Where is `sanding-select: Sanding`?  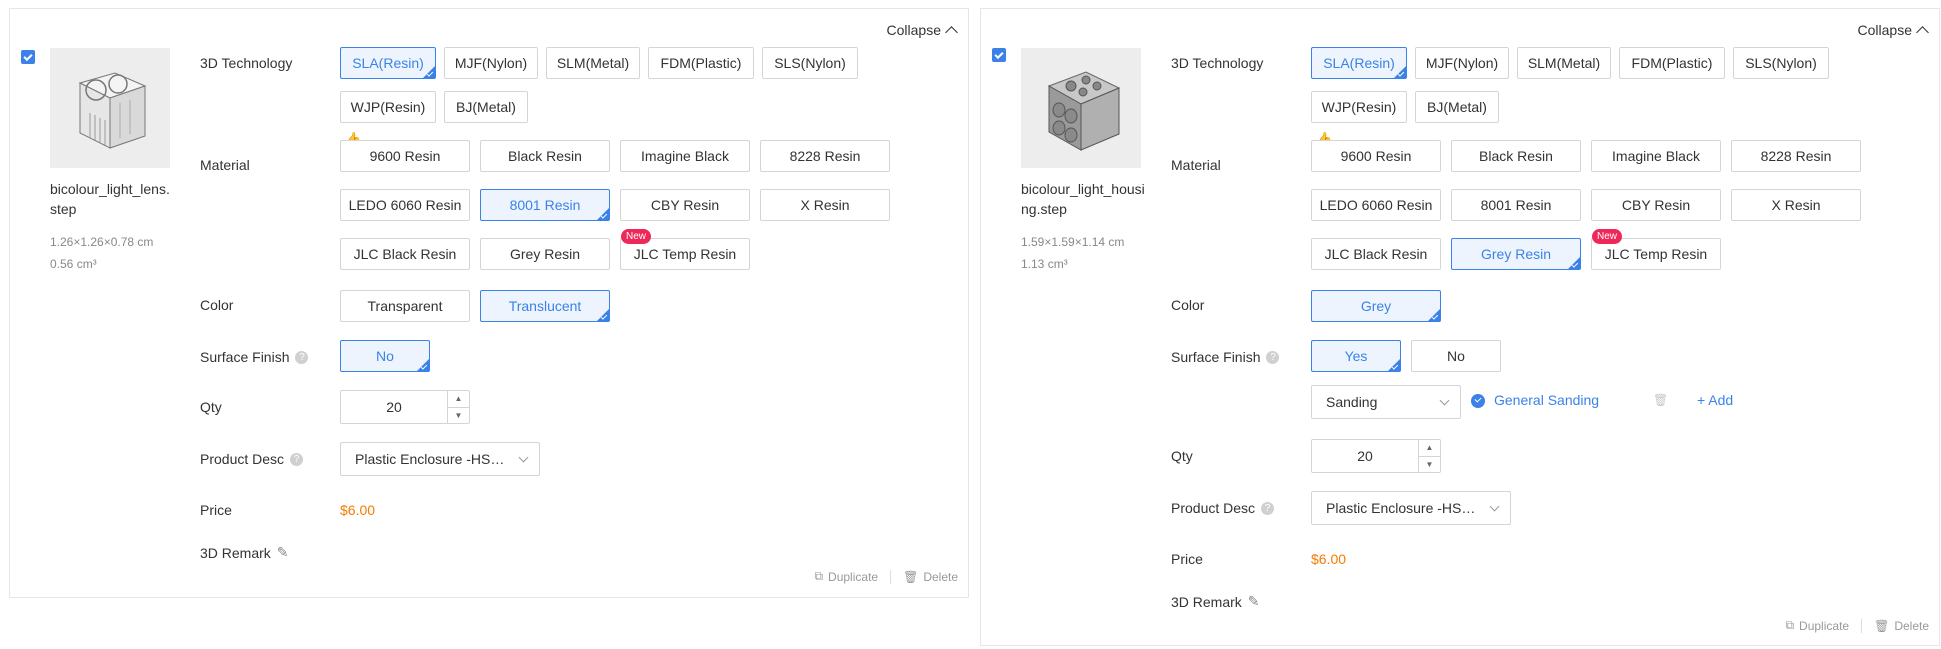 sanding-select: Sanding is located at coordinates (1386, 402).